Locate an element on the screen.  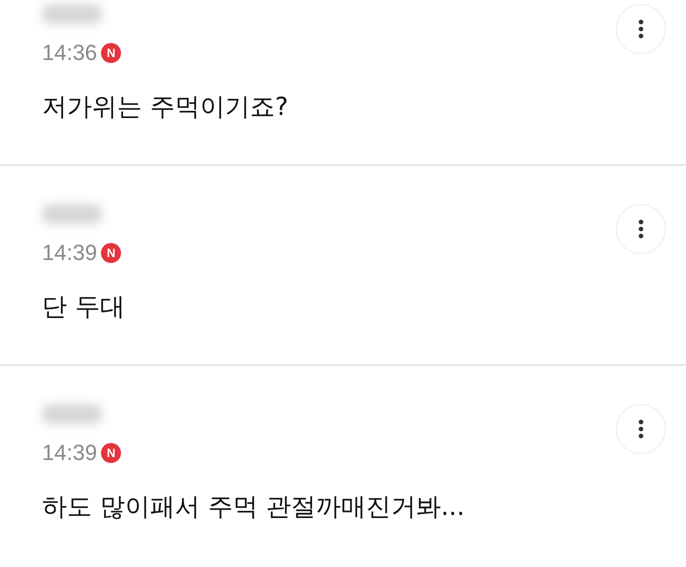
comment-text: 저가위는 주먹이기죠? is located at coordinates (166, 107).